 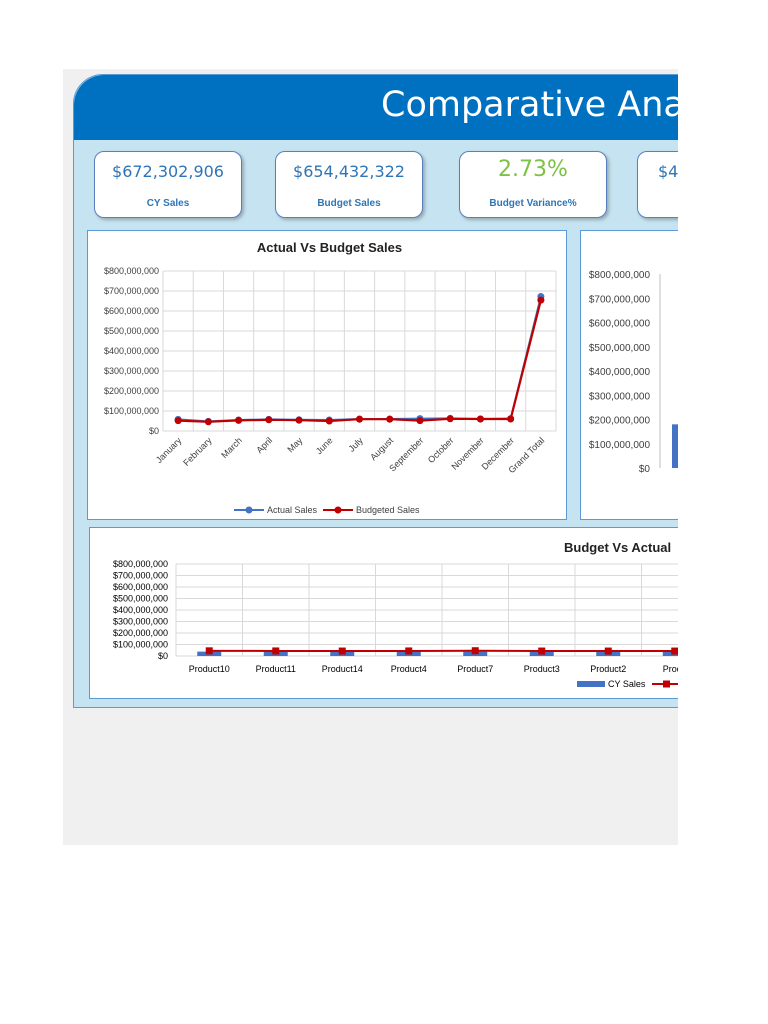 I want to click on legend-swatch, so click(x=591, y=684).